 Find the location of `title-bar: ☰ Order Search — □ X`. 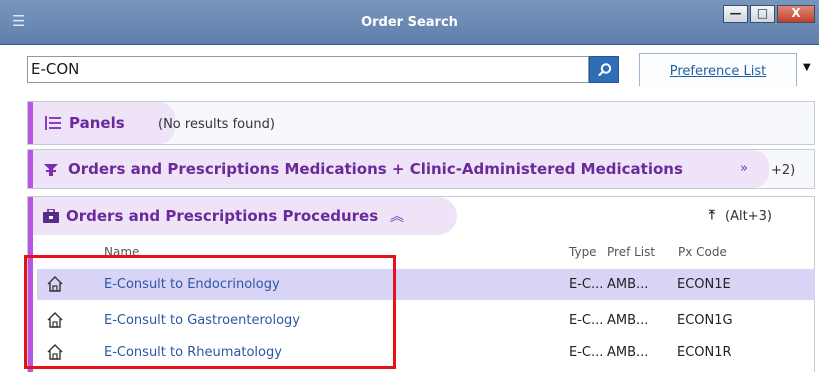

title-bar: ☰ Order Search — □ X is located at coordinates (409, 22).